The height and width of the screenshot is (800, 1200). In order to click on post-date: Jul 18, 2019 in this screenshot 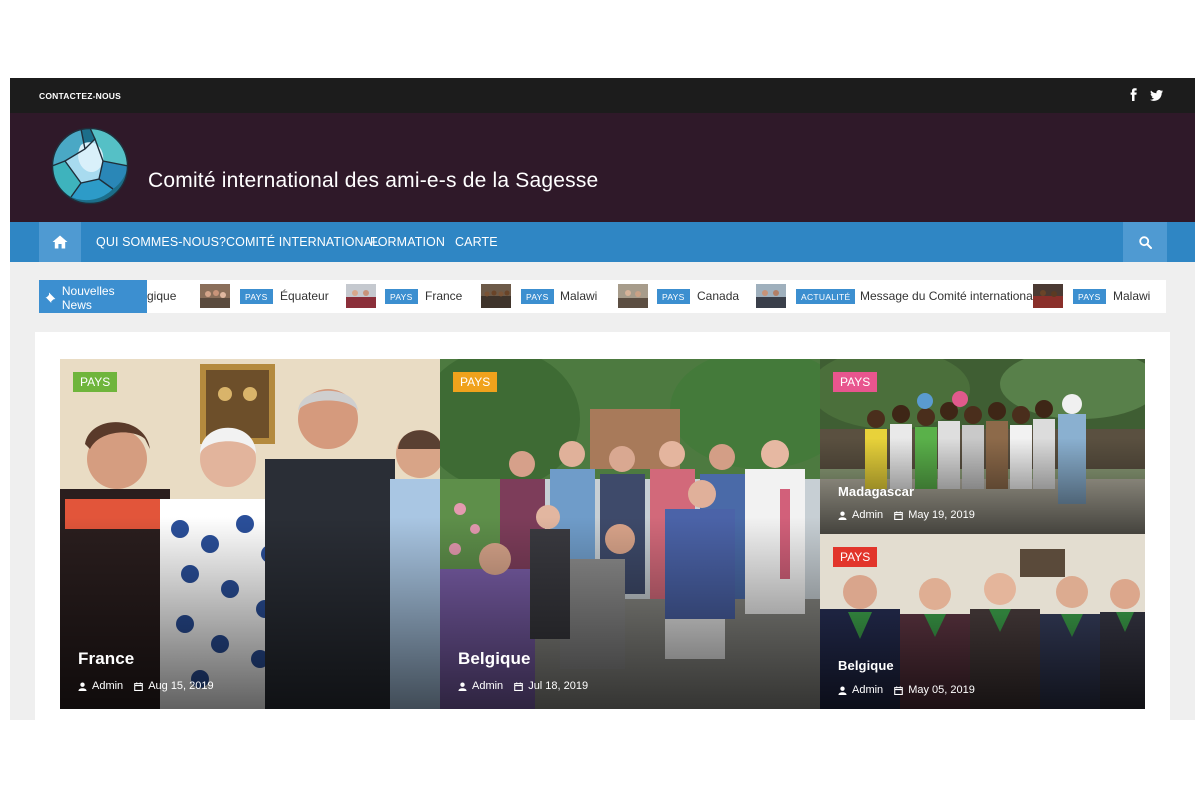, I will do `click(558, 686)`.